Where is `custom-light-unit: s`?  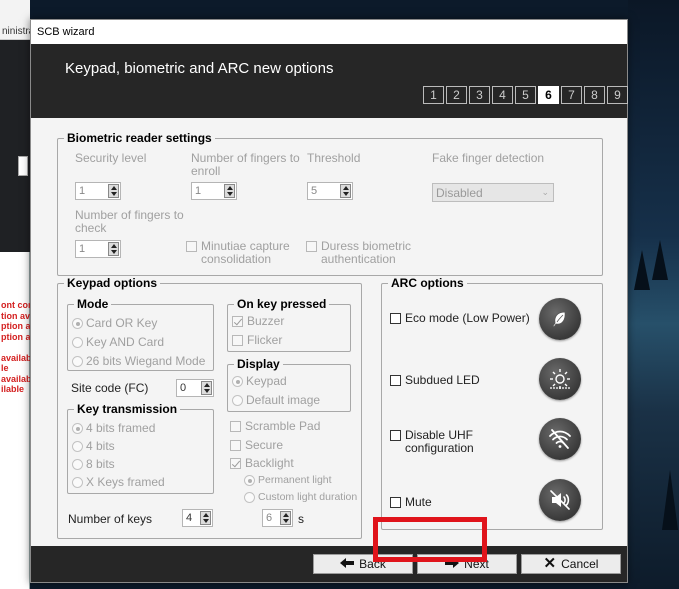 custom-light-unit: s is located at coordinates (301, 519).